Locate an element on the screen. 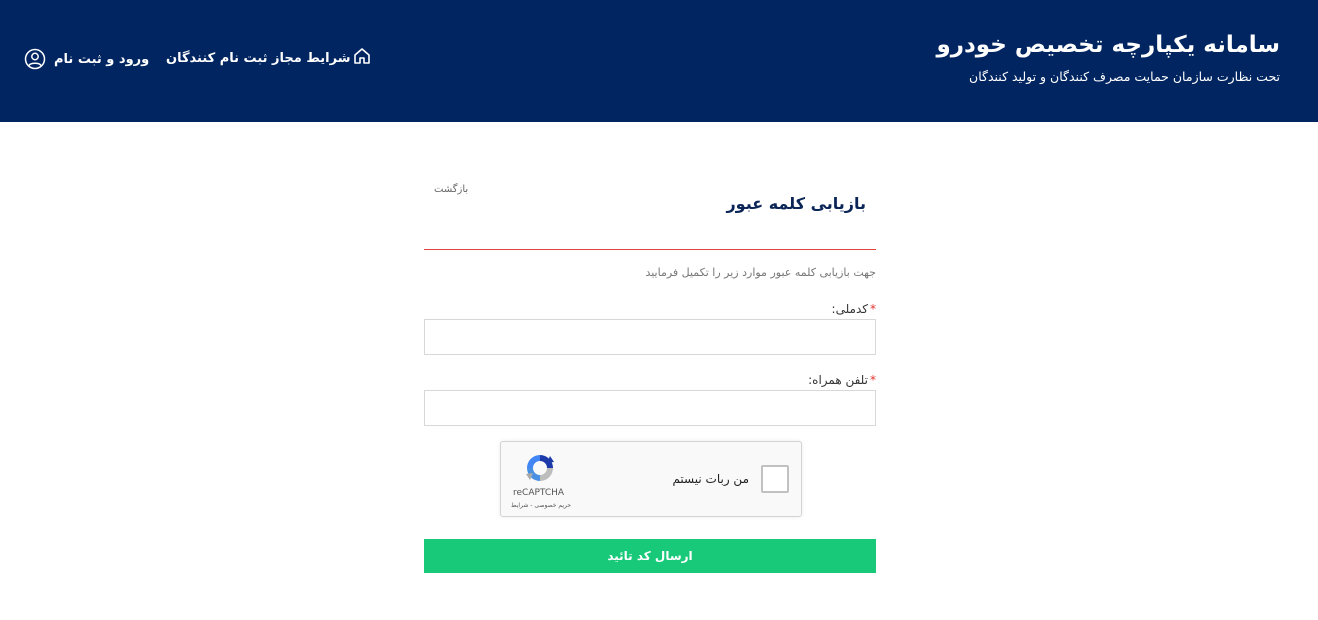 The image size is (1318, 620). recaptcha-checkbox is located at coordinates (775, 479).